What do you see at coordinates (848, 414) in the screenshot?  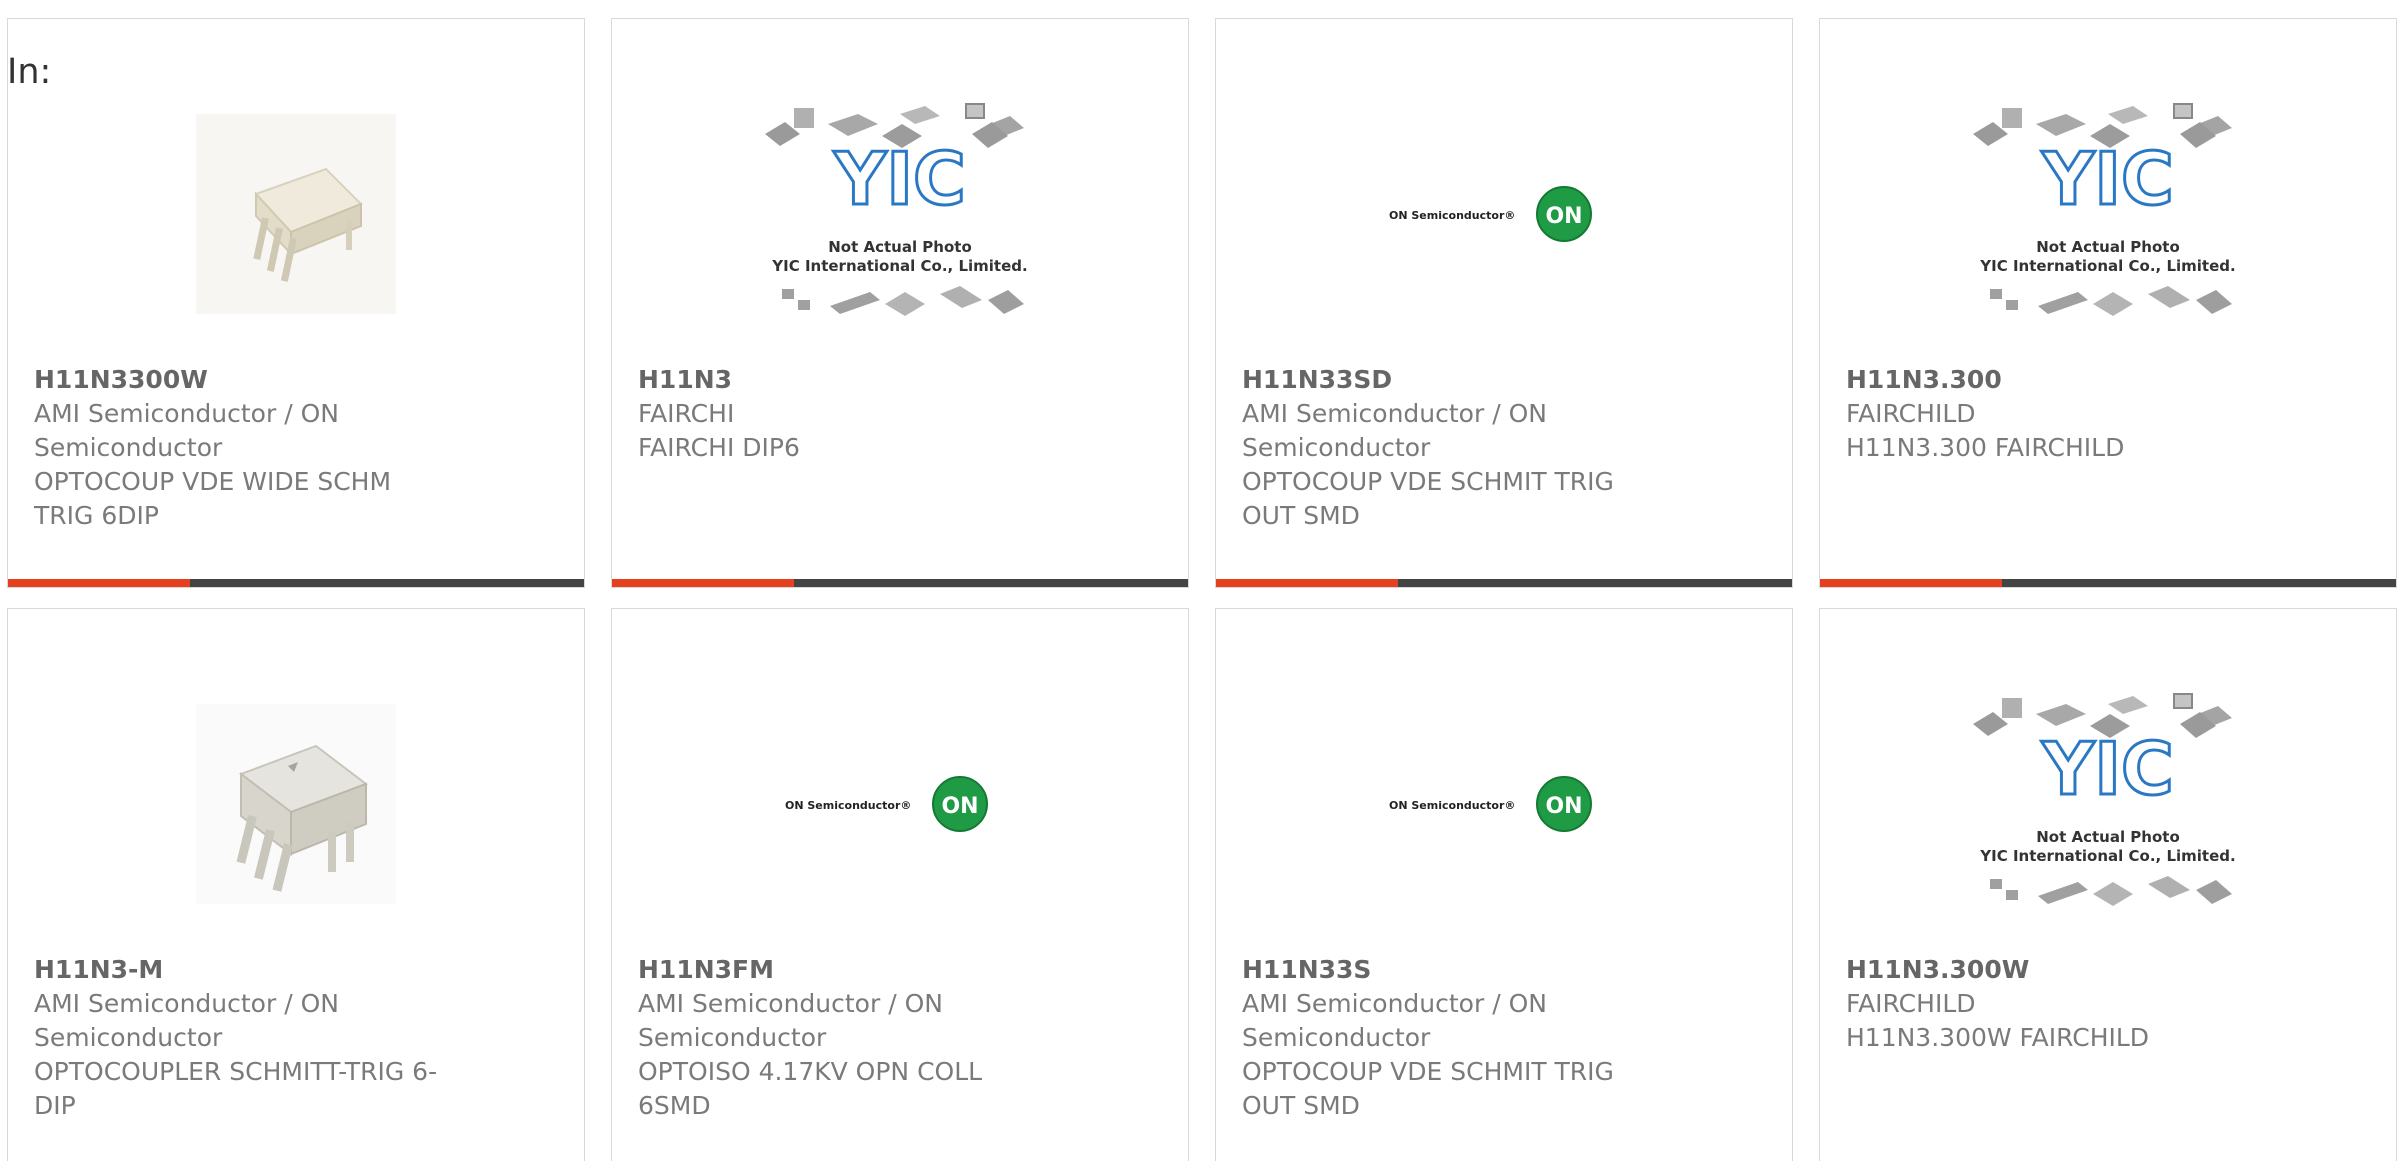 I see `product-info: H11N3 FAIRCHI FAIRCHI DIP6` at bounding box center [848, 414].